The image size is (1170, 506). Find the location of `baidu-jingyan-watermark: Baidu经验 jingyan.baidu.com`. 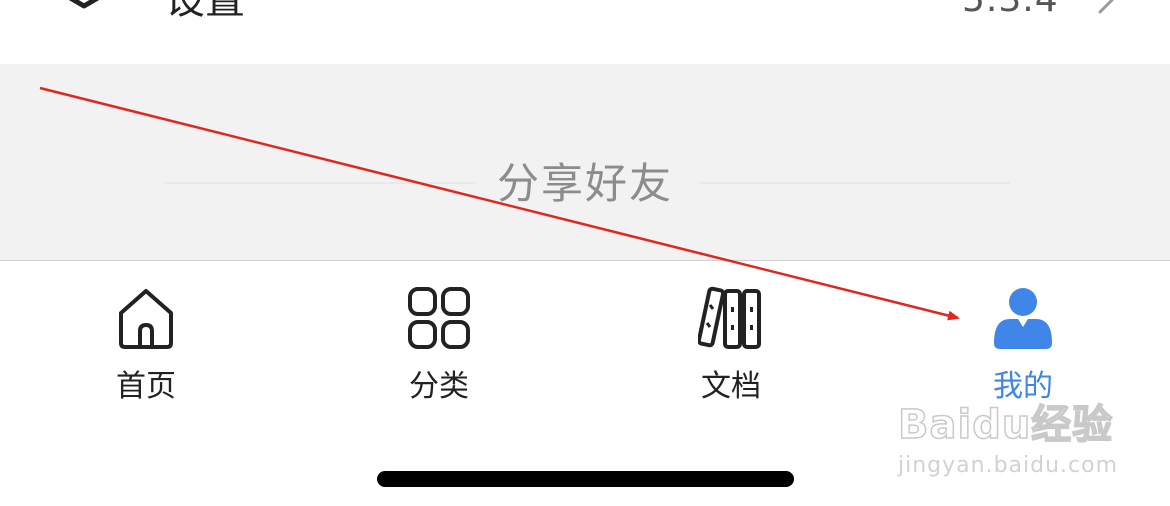

baidu-jingyan-watermark: Baidu经验 jingyan.baidu.com is located at coordinates (1012, 440).